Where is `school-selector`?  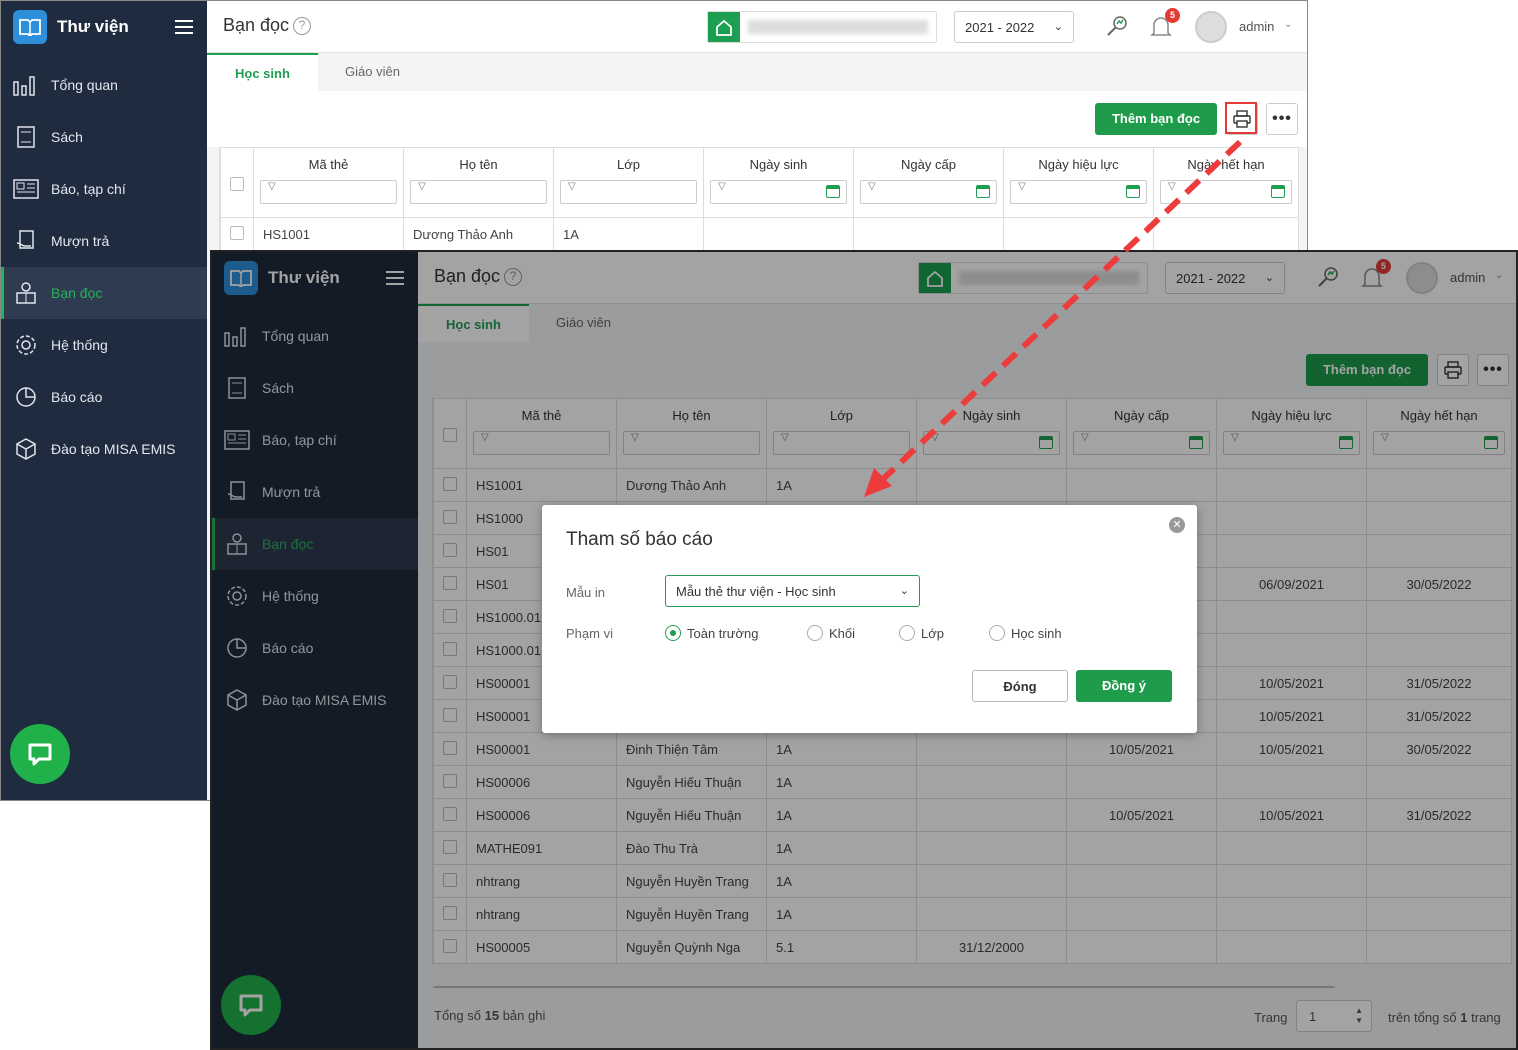 school-selector is located at coordinates (822, 27).